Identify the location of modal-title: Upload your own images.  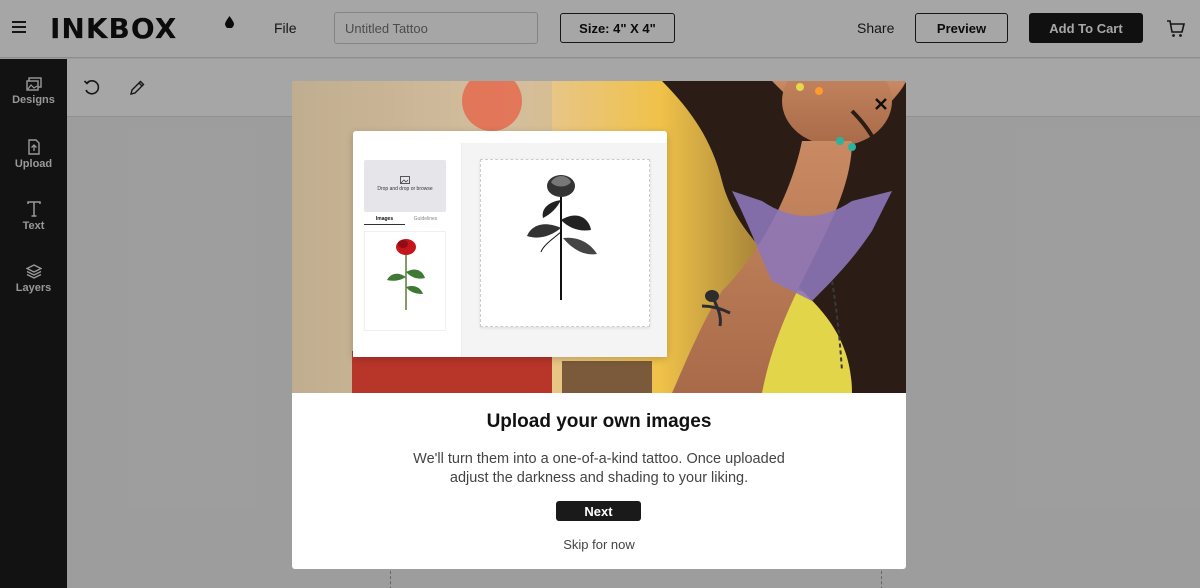
(599, 421).